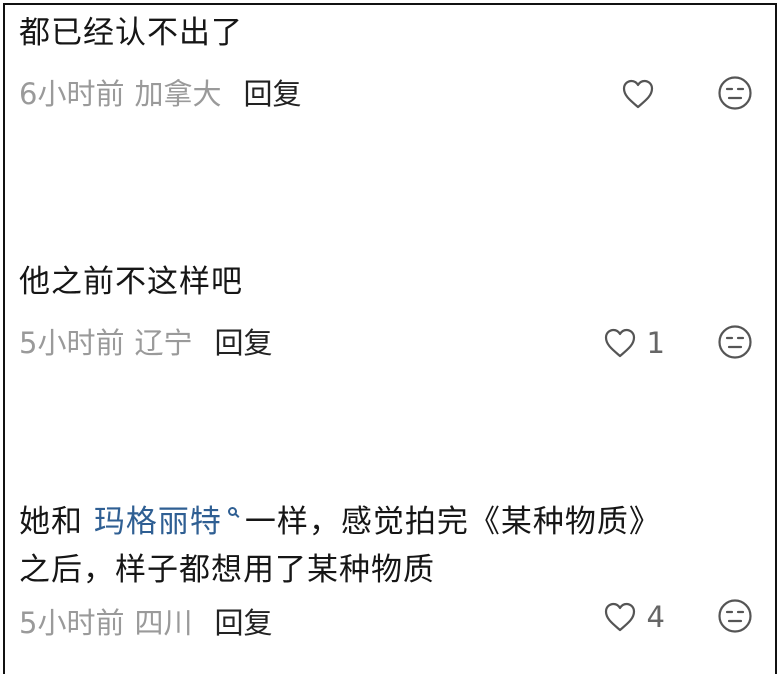 This screenshot has width=783, height=682. I want to click on search-icon, so click(232, 511).